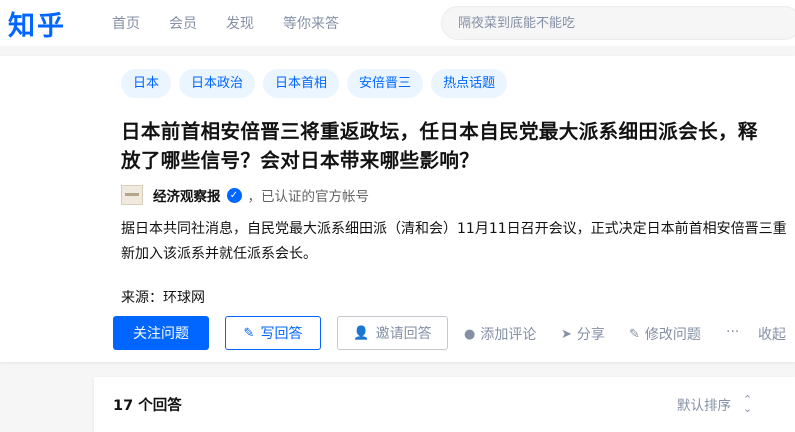 This screenshot has height=432, width=795. I want to click on question-author: 经济观察报 ✓ ，已认证的官方帐号, so click(245, 195).